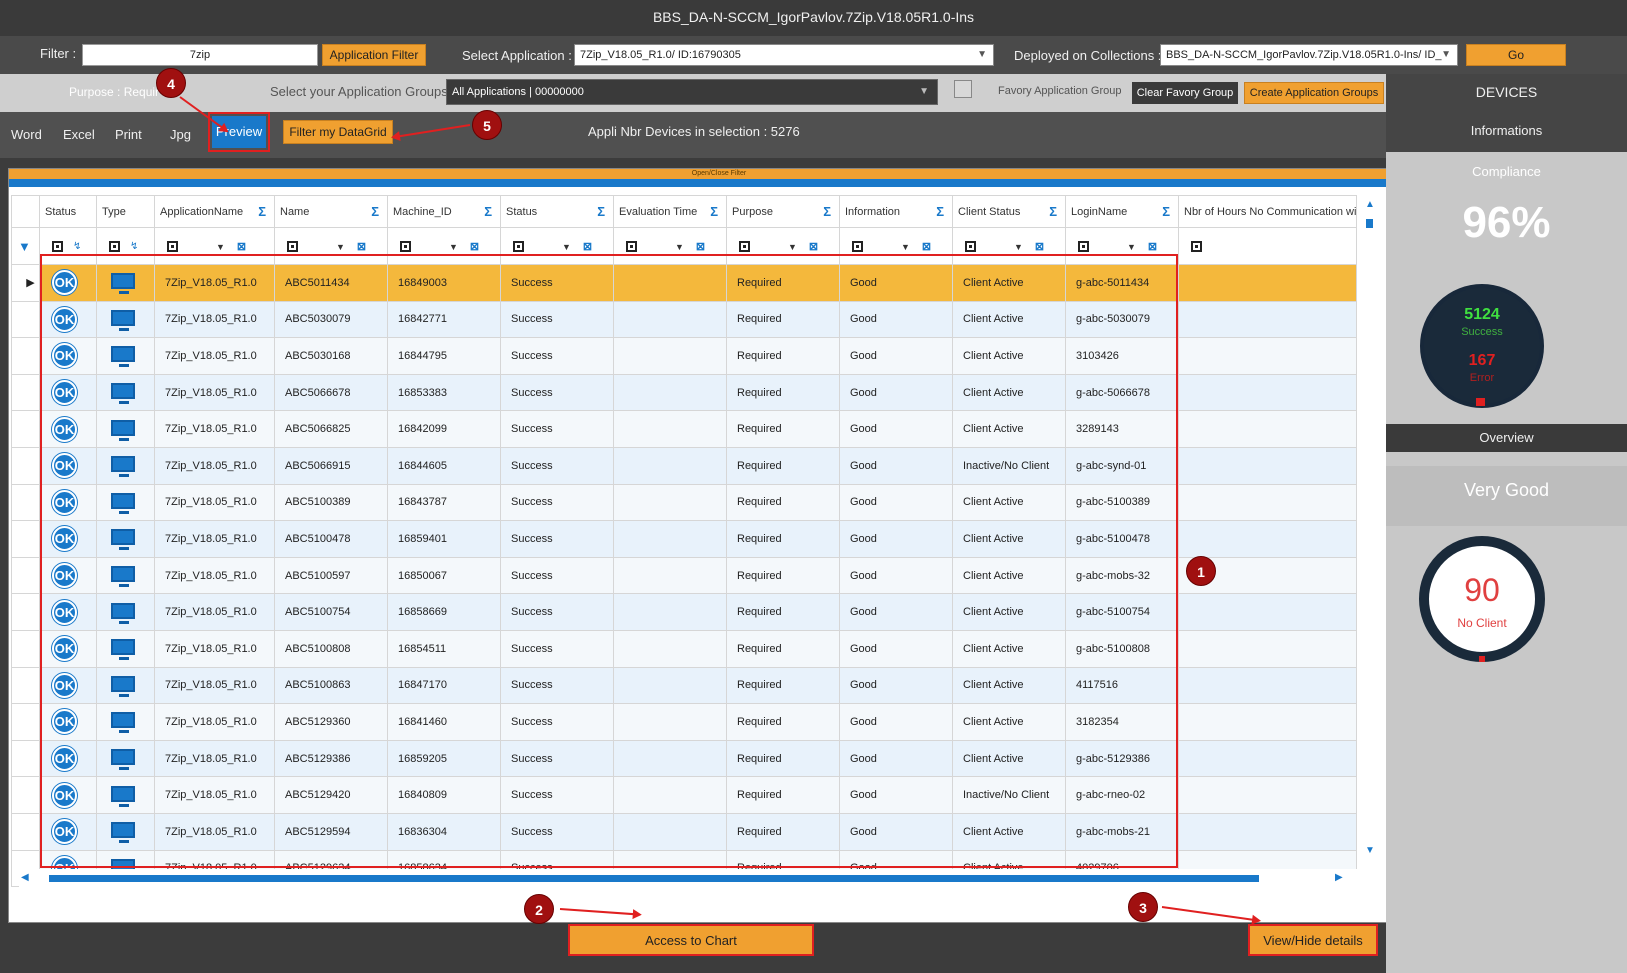  I want to click on column-header-loginname: LoginName Σ, so click(1122, 211).